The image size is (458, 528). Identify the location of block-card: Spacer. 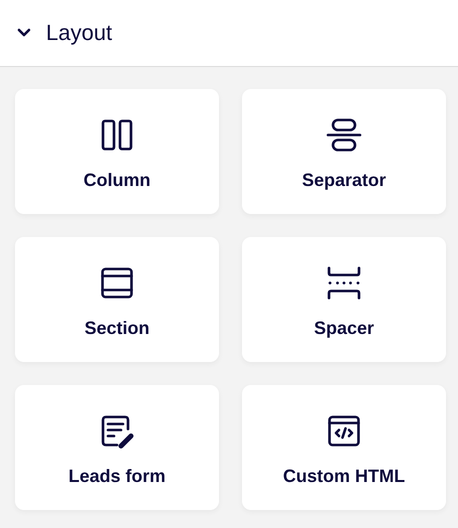
(344, 299).